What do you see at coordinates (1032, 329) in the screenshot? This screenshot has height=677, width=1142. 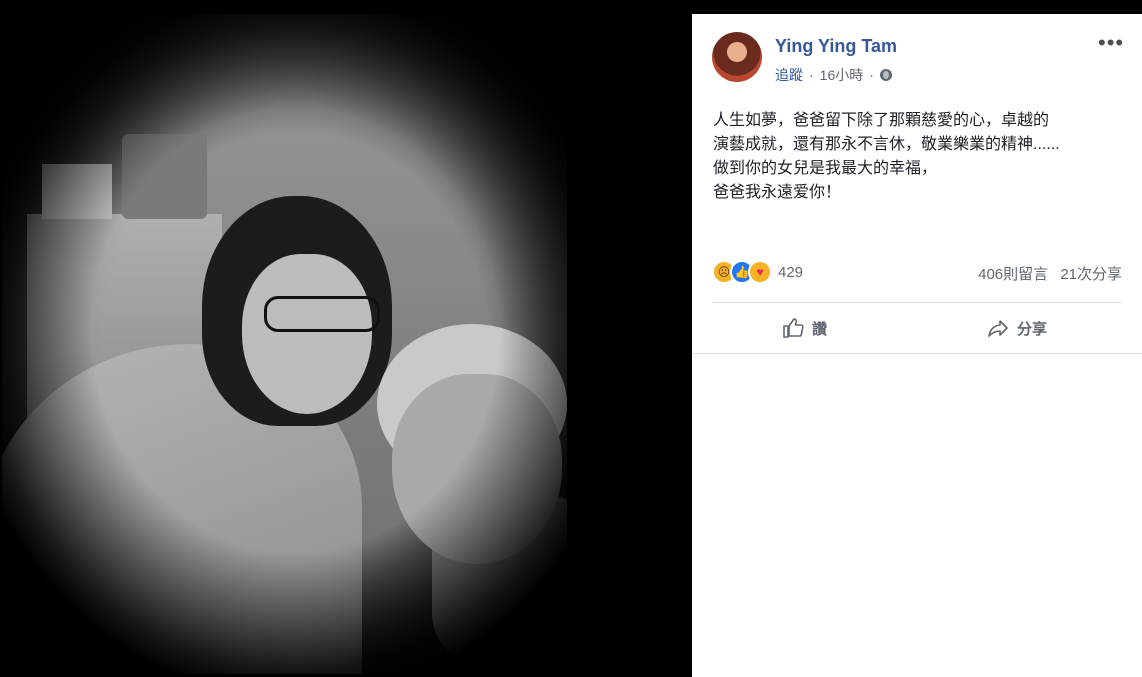 I see `share-label: 分享` at bounding box center [1032, 329].